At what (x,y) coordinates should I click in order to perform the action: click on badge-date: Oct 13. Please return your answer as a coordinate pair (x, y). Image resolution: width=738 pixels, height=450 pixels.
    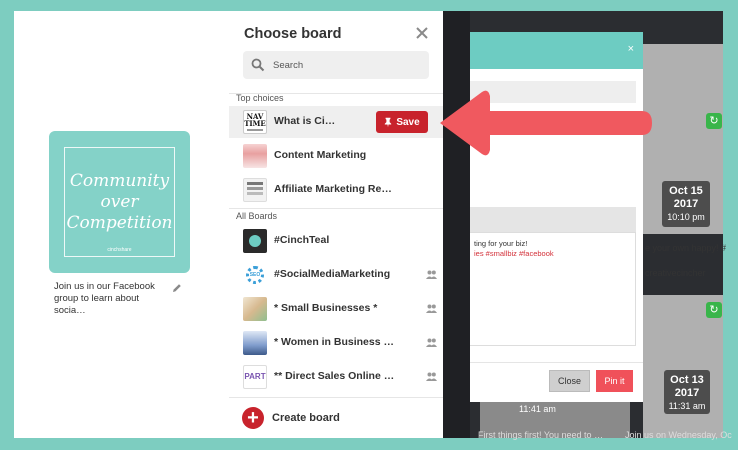
    Looking at the image, I should click on (687, 380).